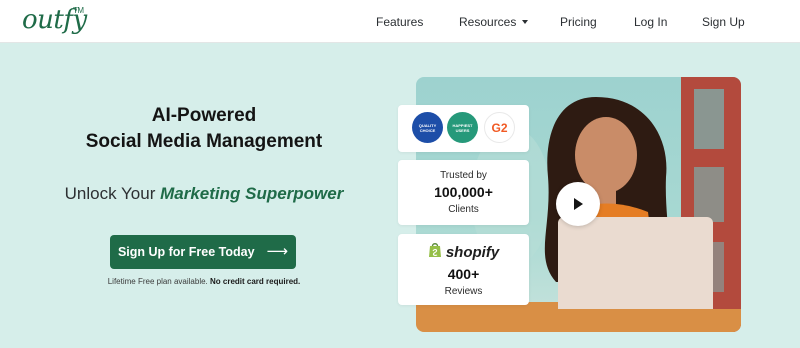 Image resolution: width=800 pixels, height=348 pixels. Describe the element at coordinates (427, 127) in the screenshot. I see `quality-choice-badge: QUALITY CHOICE` at that location.